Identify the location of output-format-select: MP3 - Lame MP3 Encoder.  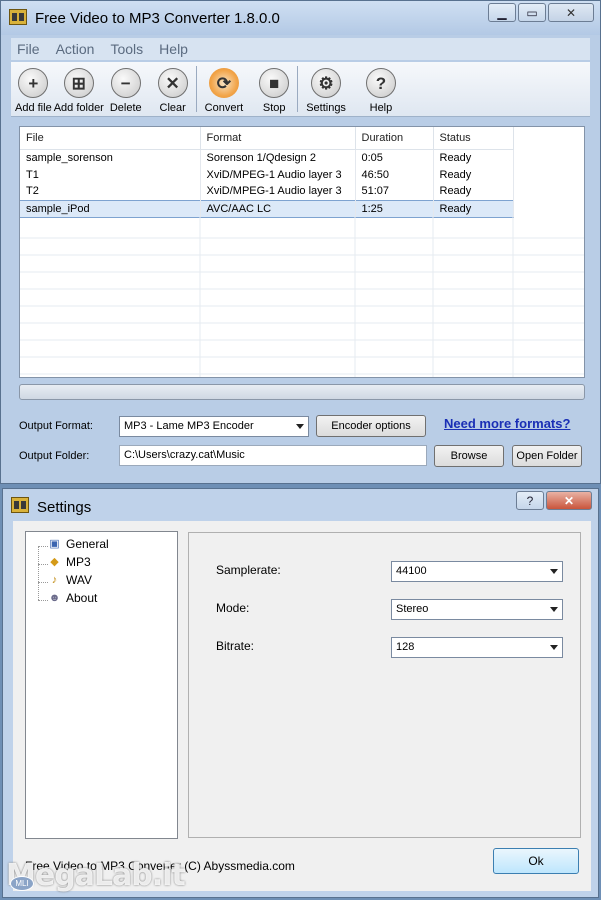
(214, 426).